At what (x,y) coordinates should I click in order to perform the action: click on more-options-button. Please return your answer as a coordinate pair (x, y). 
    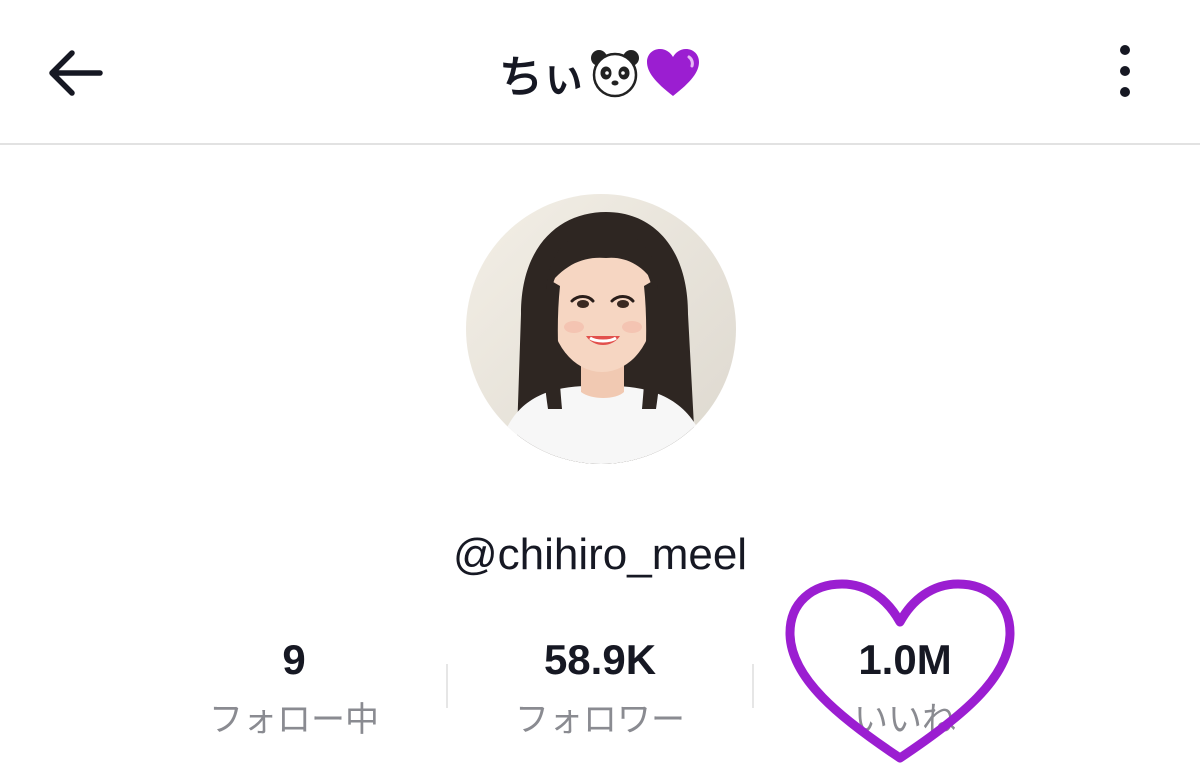
    Looking at the image, I should click on (1125, 71).